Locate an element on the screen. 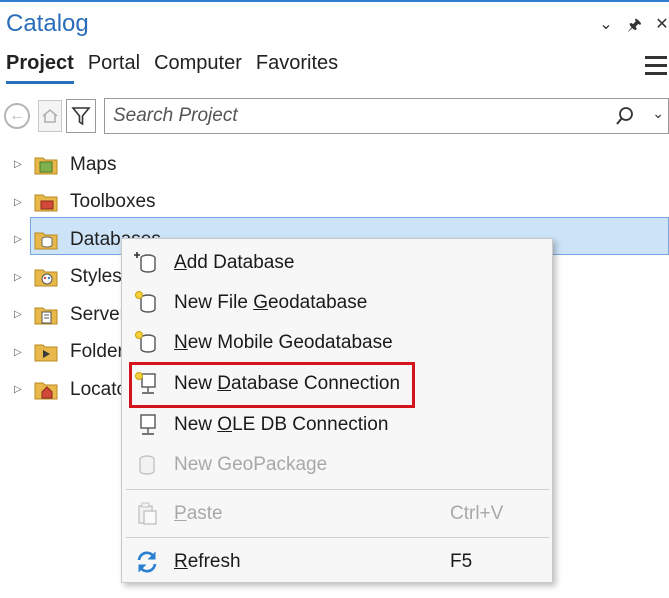  menu-item-label: Add Database is located at coordinates (234, 262).